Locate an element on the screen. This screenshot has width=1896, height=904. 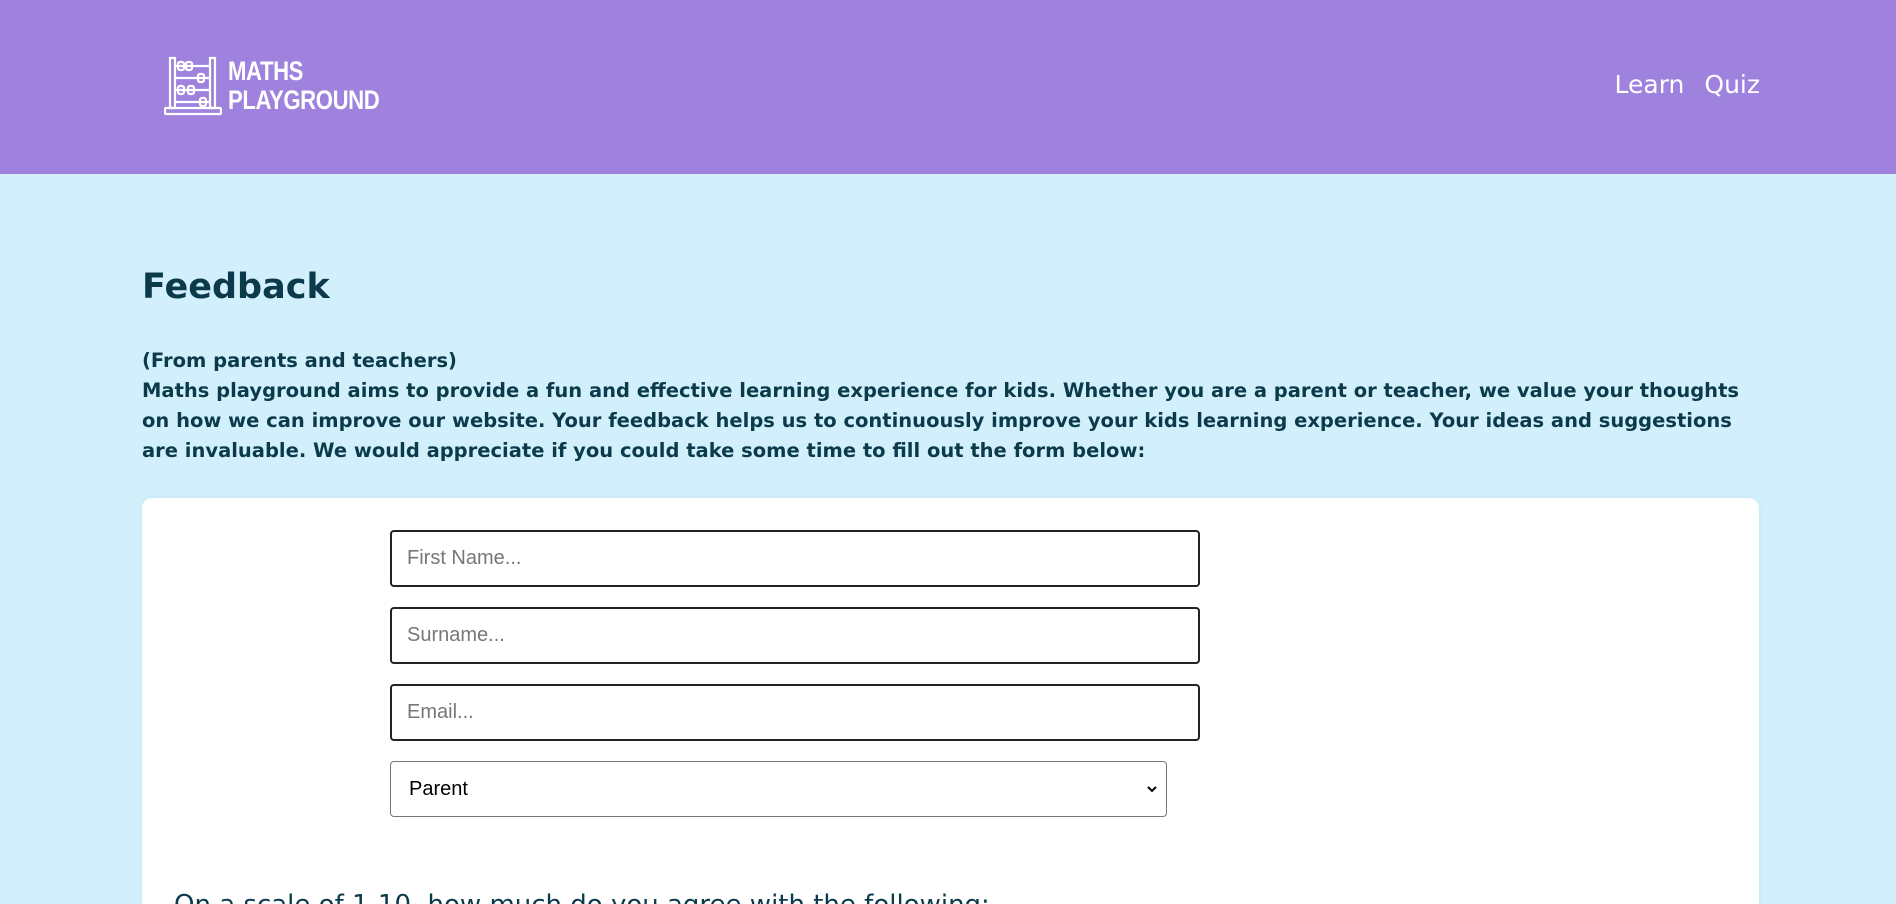
page-title: Feedback is located at coordinates (236, 287).